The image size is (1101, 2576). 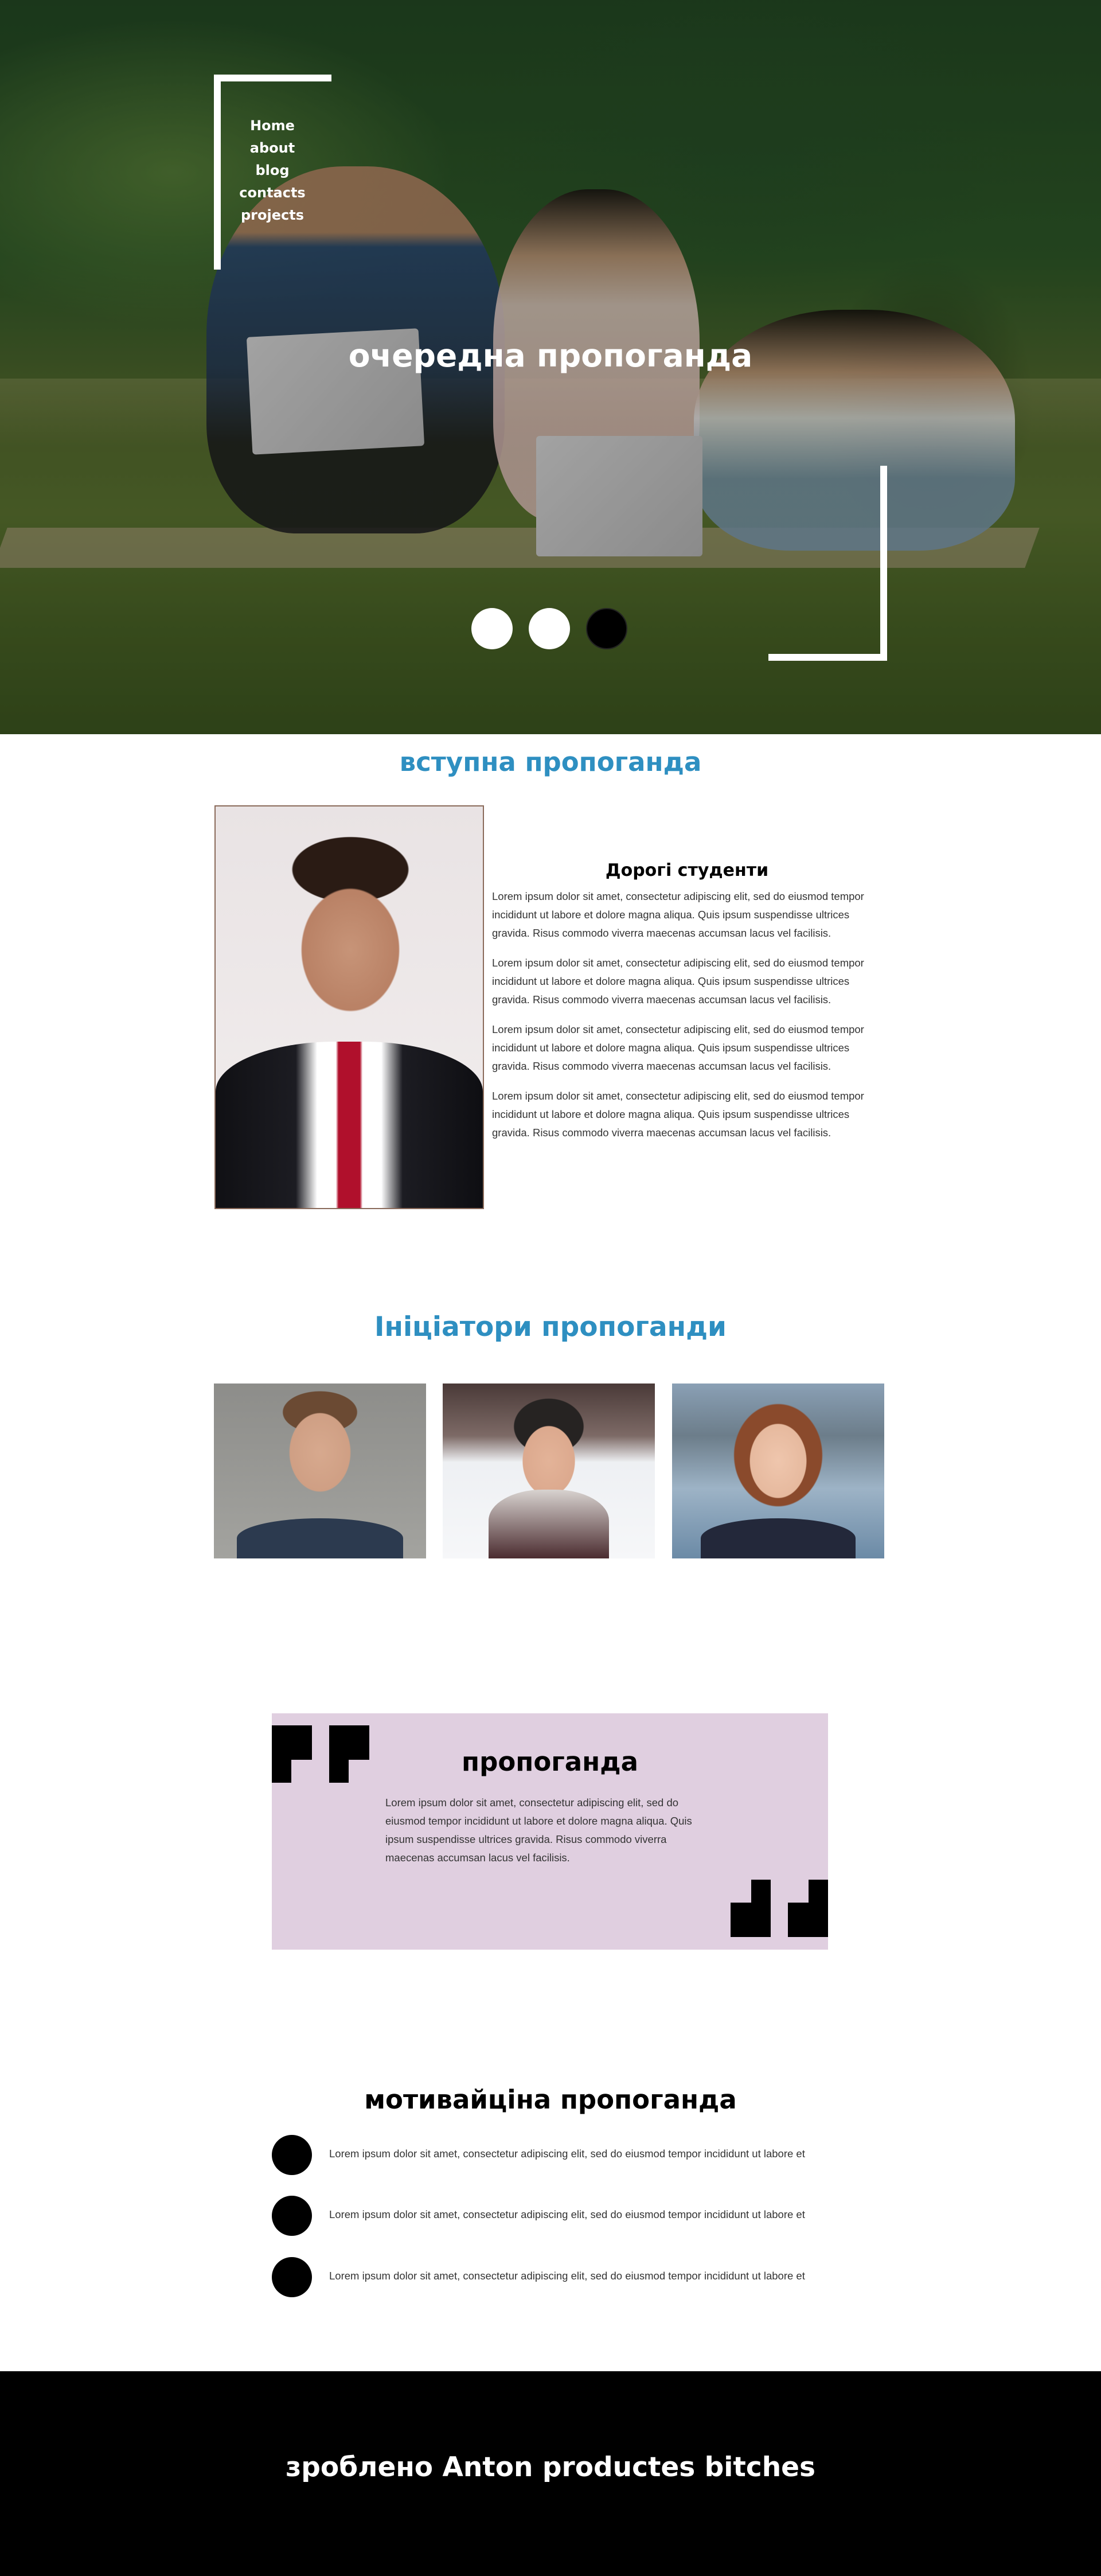 I want to click on rector-portrait-image, so click(x=349, y=1007).